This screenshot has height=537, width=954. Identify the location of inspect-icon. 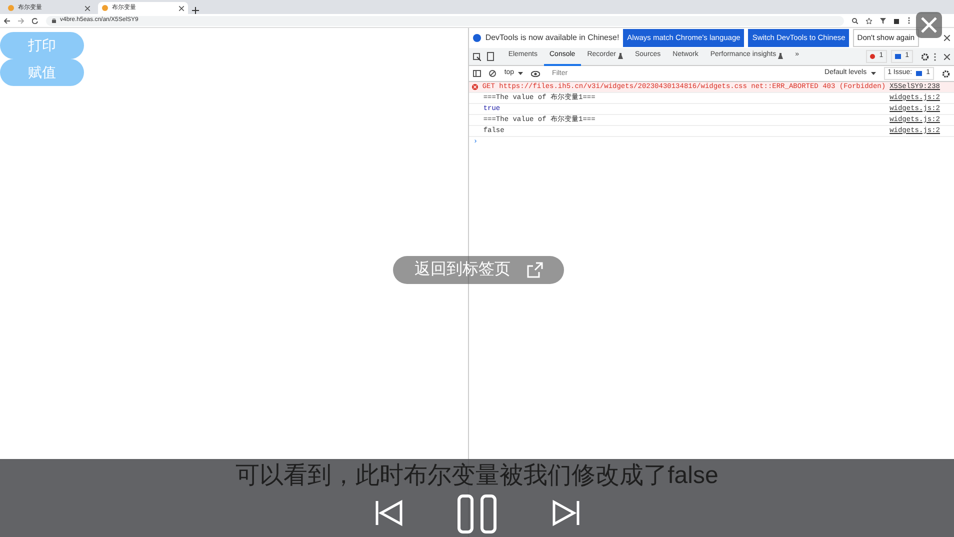
(477, 56).